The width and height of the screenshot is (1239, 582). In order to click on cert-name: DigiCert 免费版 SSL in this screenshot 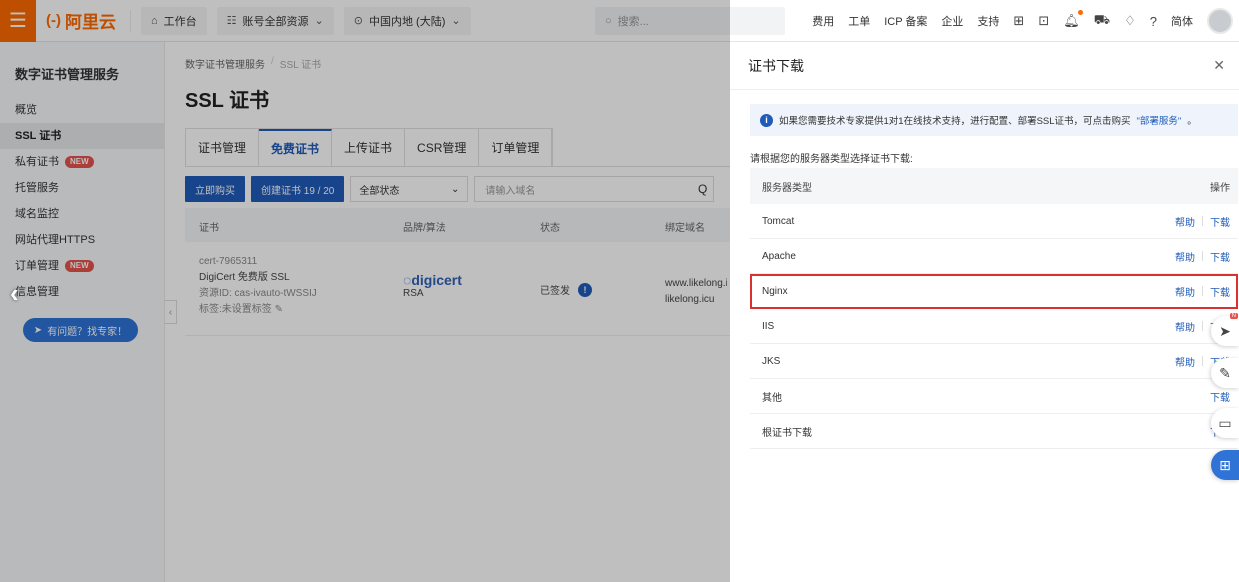, I will do `click(244, 277)`.